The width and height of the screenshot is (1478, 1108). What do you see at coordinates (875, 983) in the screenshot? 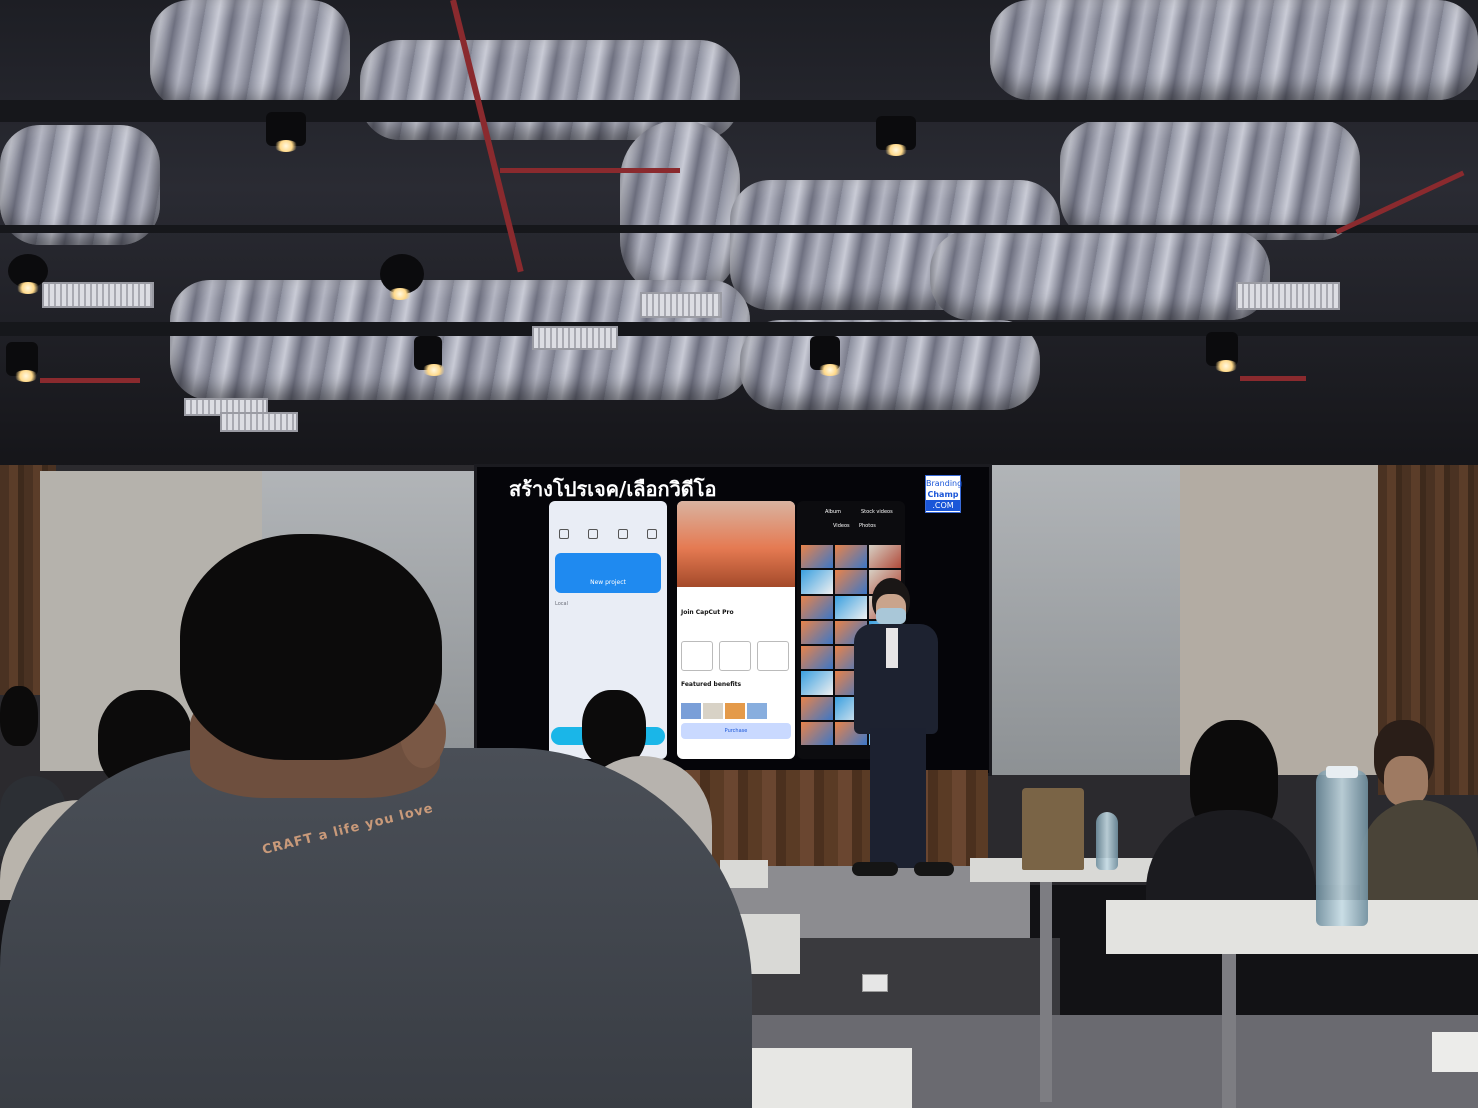
I see `power-socket` at bounding box center [875, 983].